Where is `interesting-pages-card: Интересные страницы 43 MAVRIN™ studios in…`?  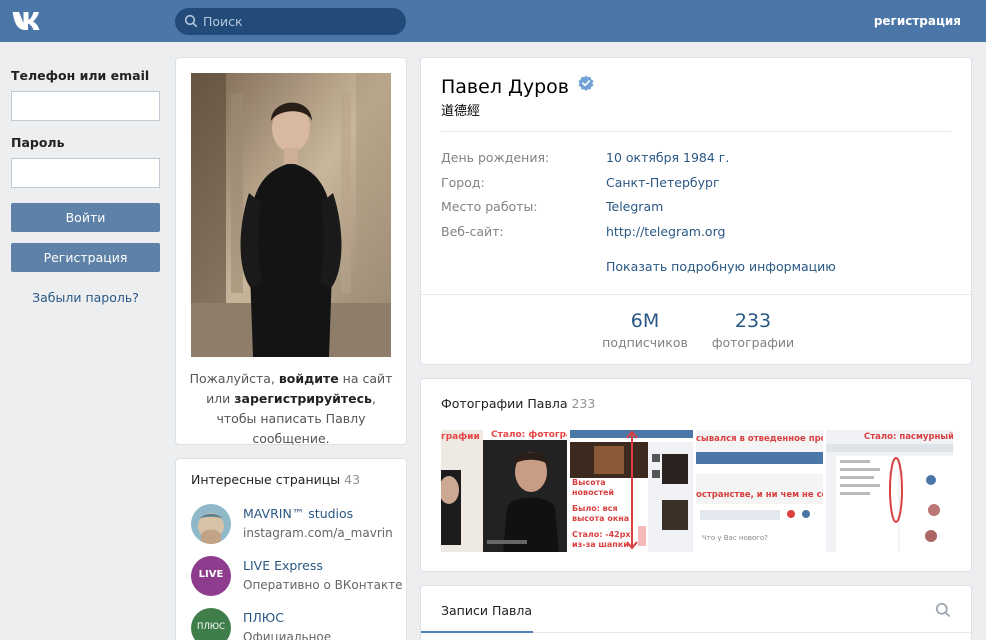
interesting-pages-card: Интересные страницы 43 MAVRIN™ studios in… is located at coordinates (291, 549).